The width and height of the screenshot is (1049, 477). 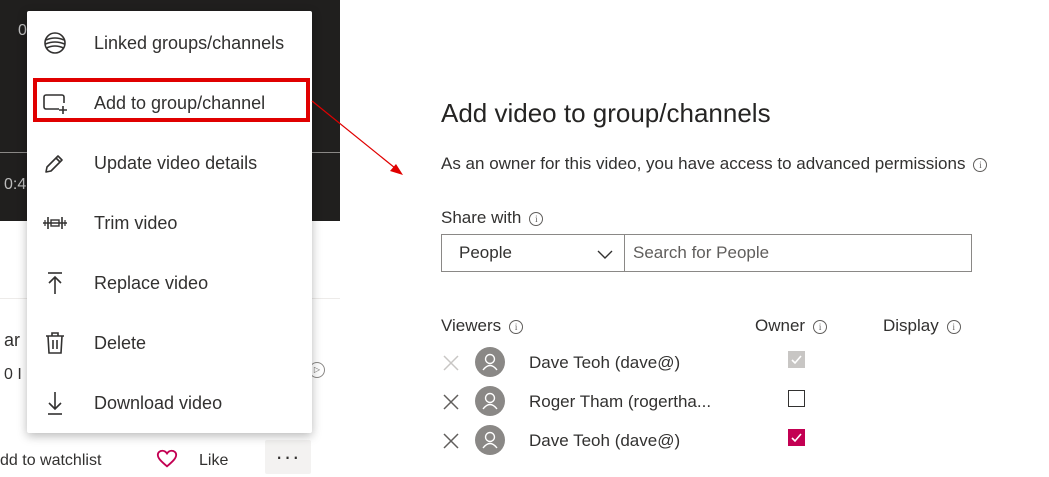 I want to click on menu-item-label: Trim video, so click(x=136, y=222).